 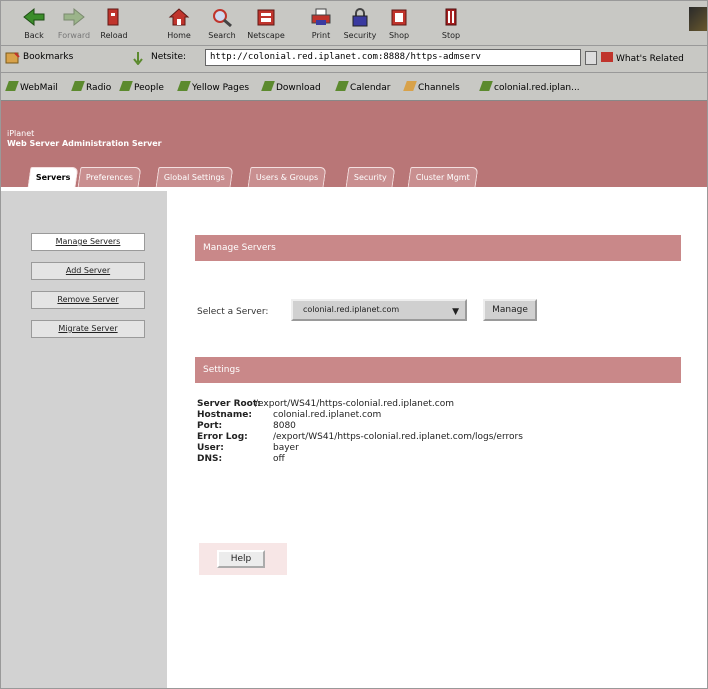 I want to click on download-label: Download, so click(x=298, y=88).